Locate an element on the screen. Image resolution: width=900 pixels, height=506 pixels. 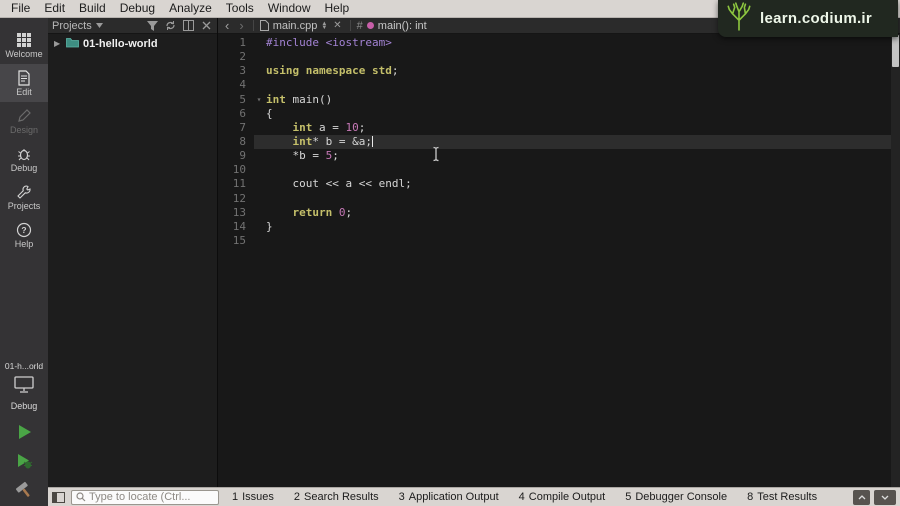
code-line: 12 is located at coordinates (559, 199).